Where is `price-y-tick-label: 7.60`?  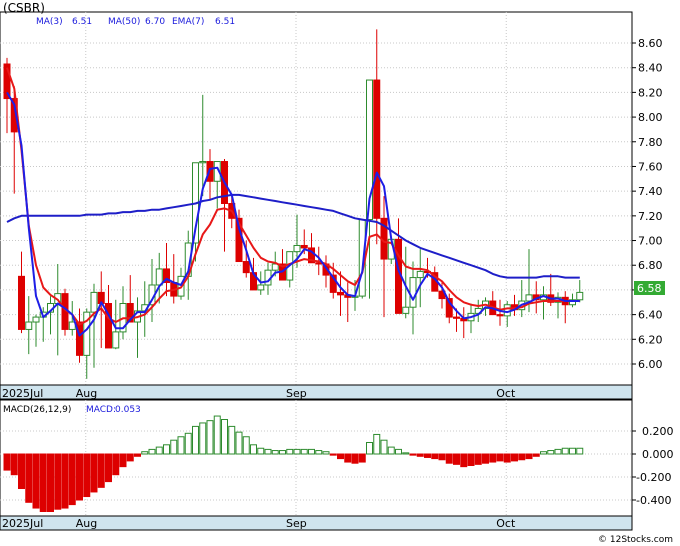 price-y-tick-label: 7.60 is located at coordinates (650, 166).